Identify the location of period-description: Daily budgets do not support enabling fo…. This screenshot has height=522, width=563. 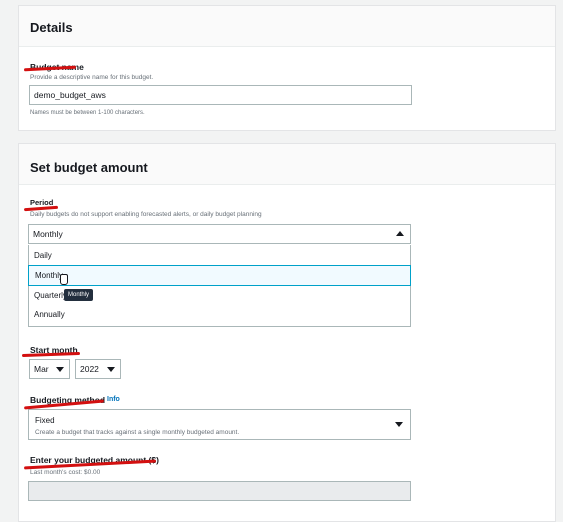
(146, 214).